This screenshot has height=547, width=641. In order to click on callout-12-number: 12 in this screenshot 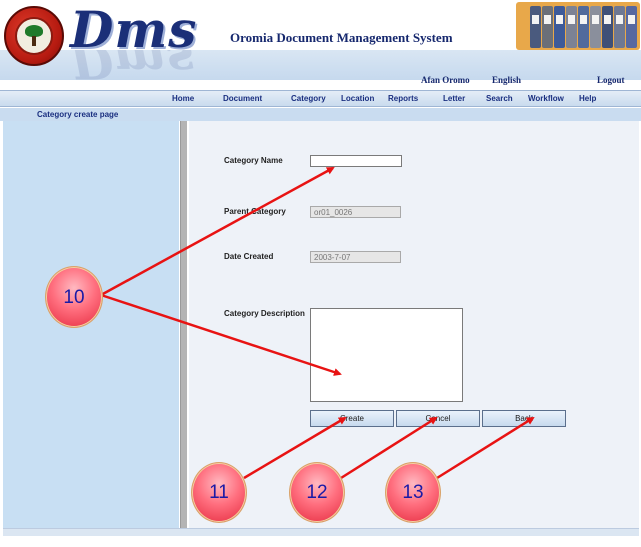, I will do `click(317, 492)`.